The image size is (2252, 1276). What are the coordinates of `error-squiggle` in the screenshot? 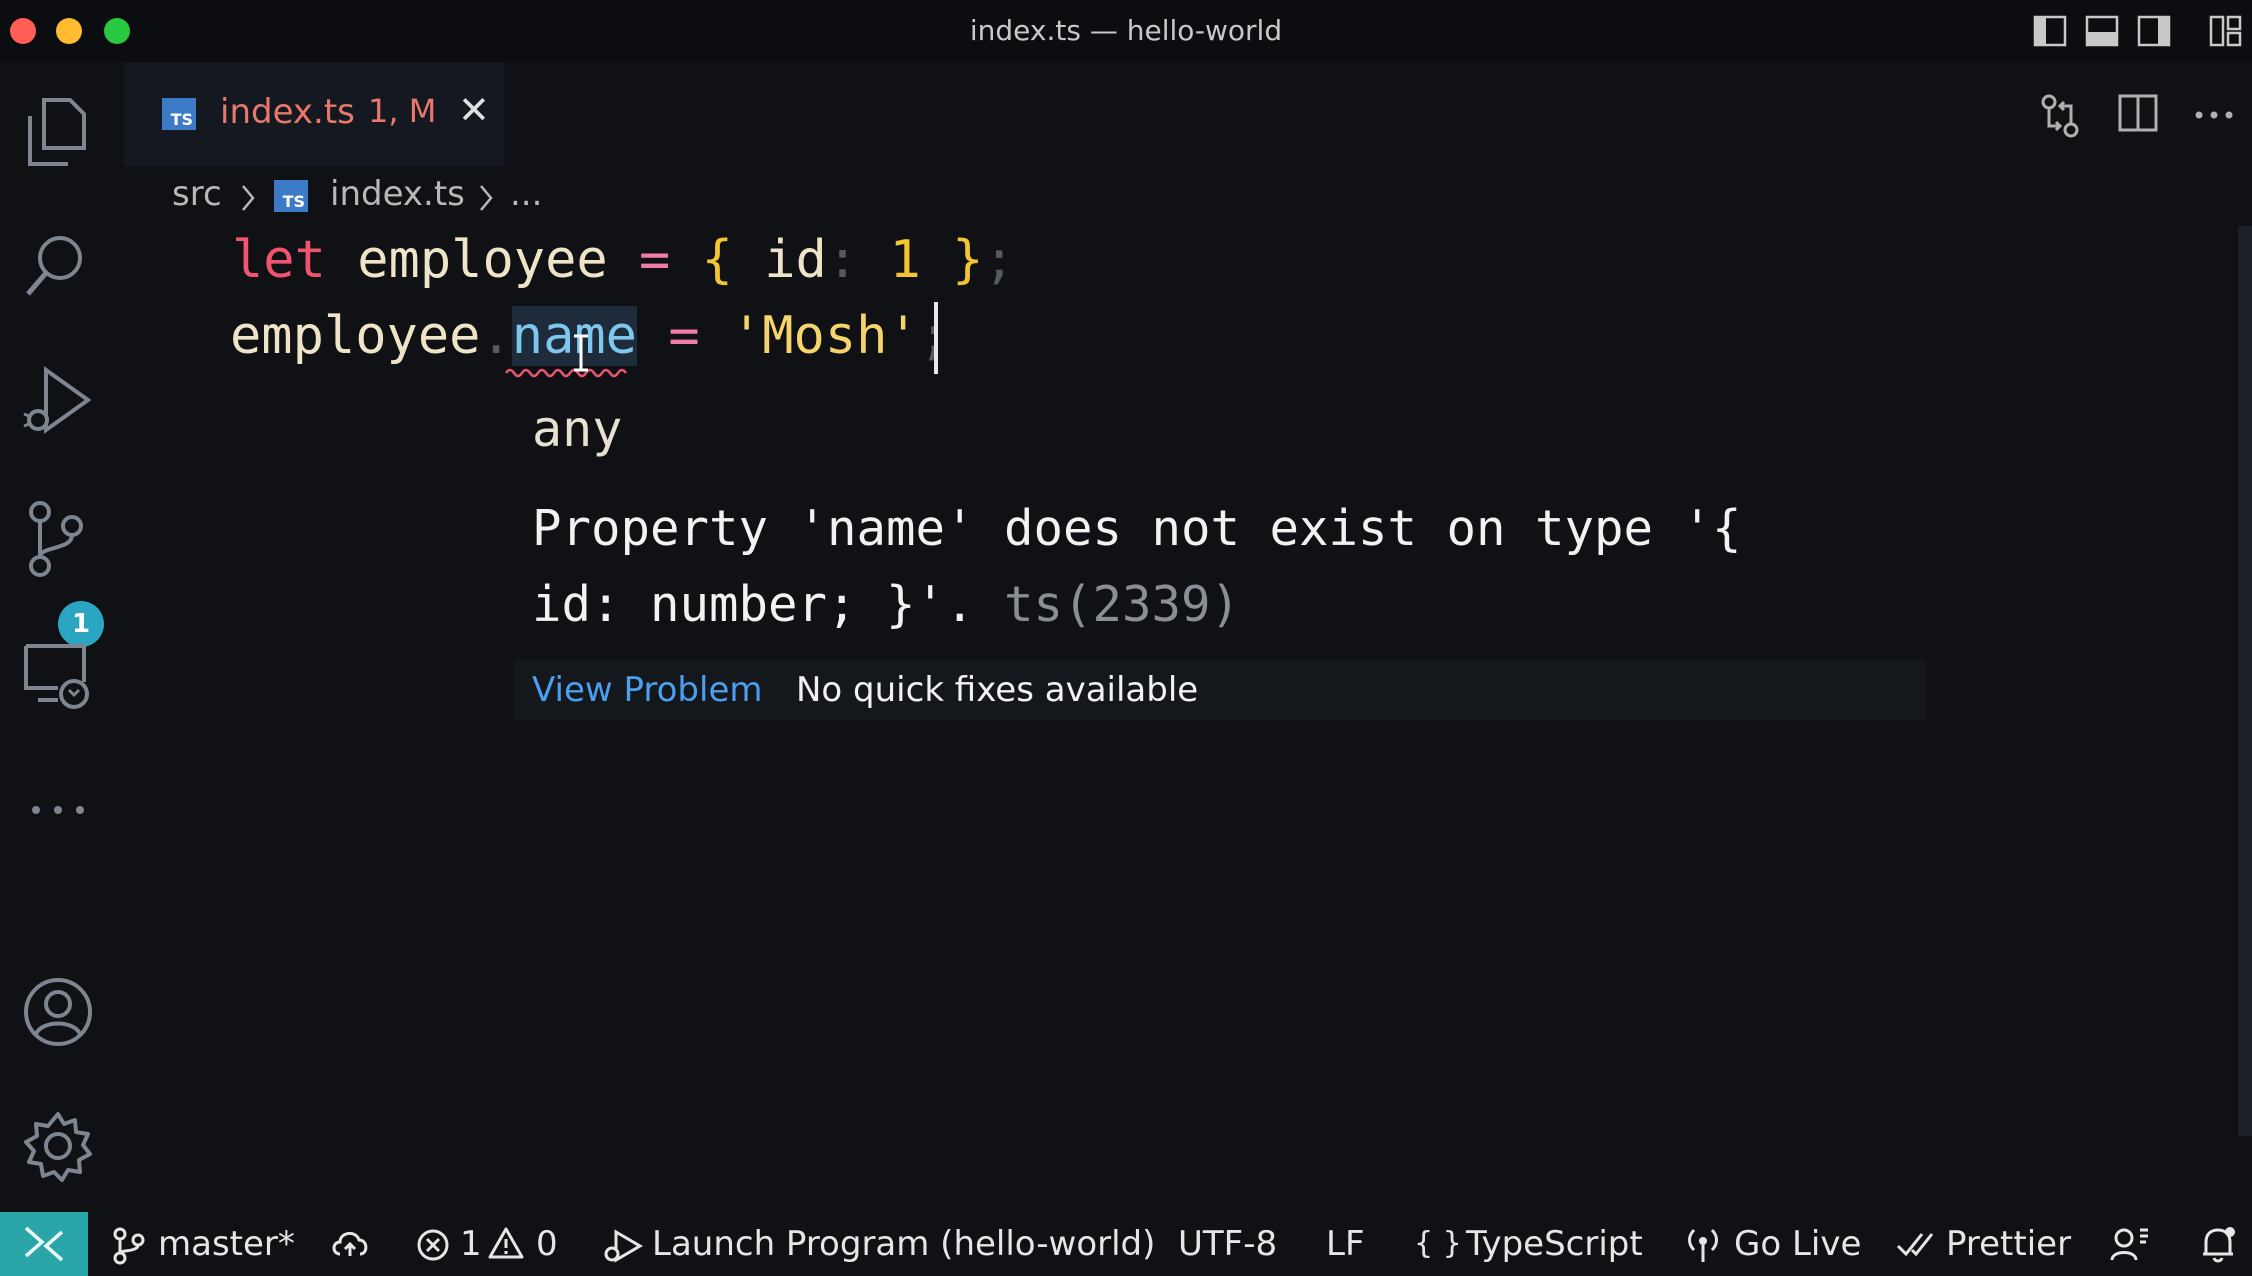 It's located at (566, 373).